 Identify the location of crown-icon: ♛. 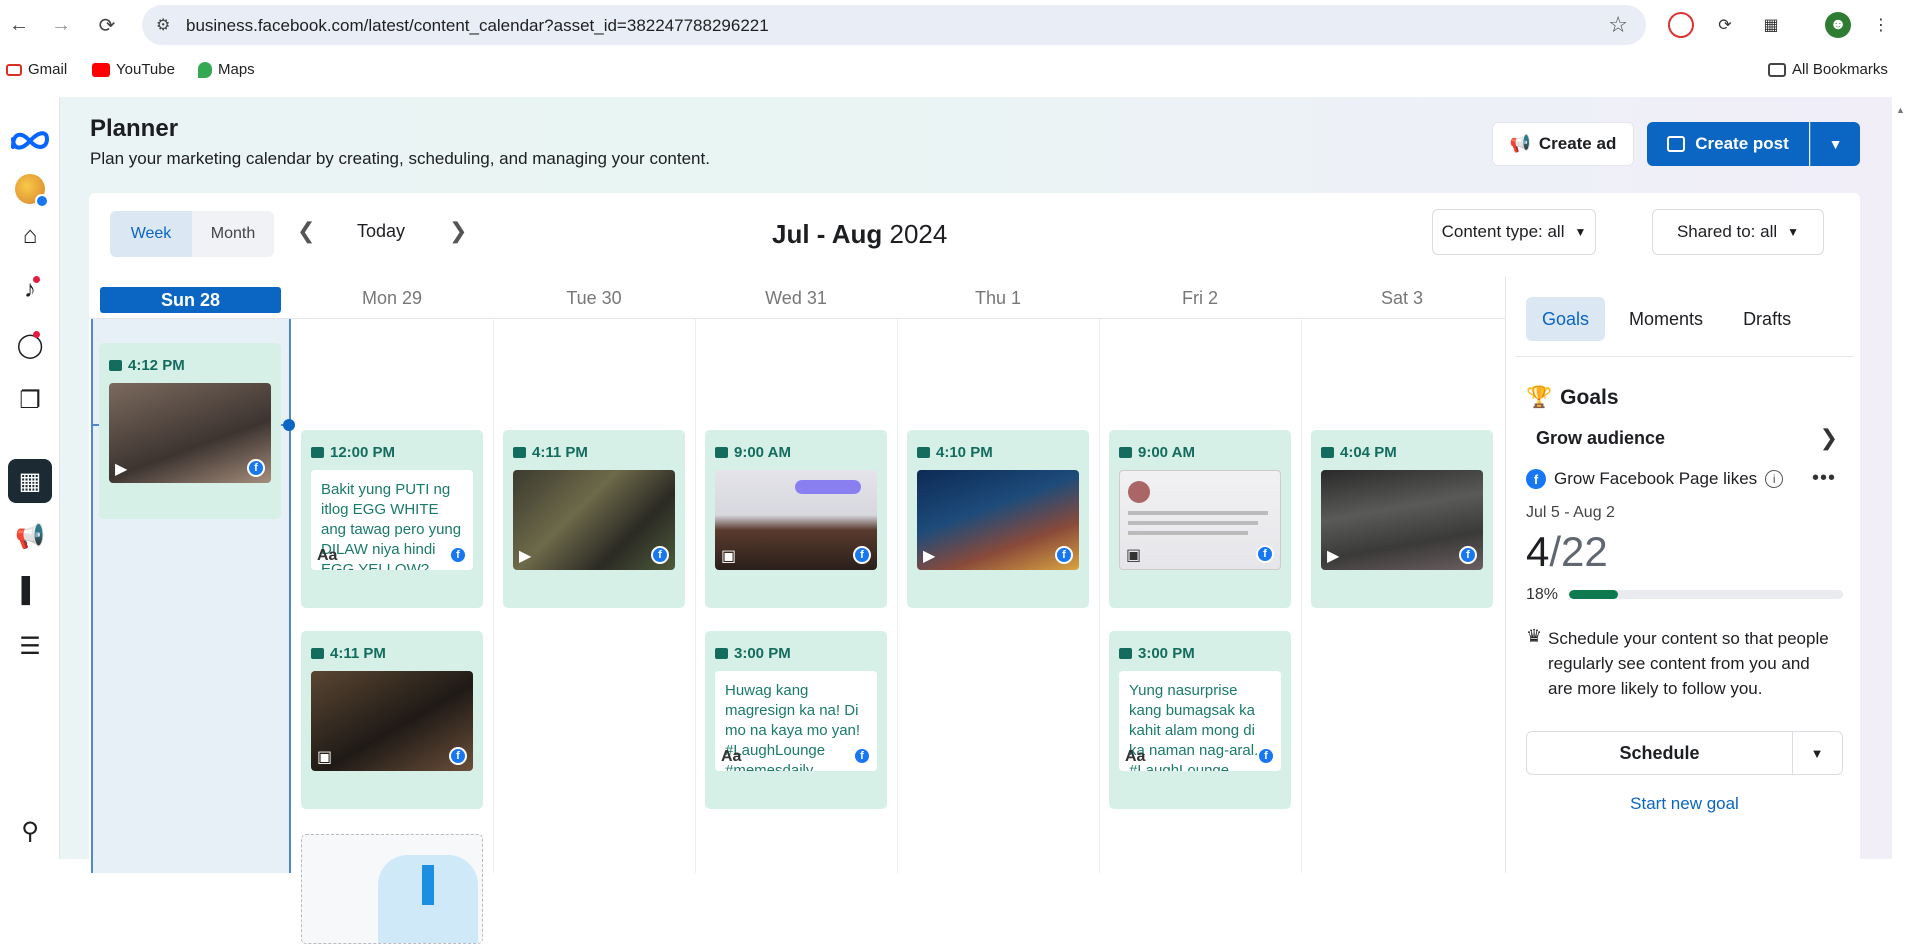
(1534, 636).